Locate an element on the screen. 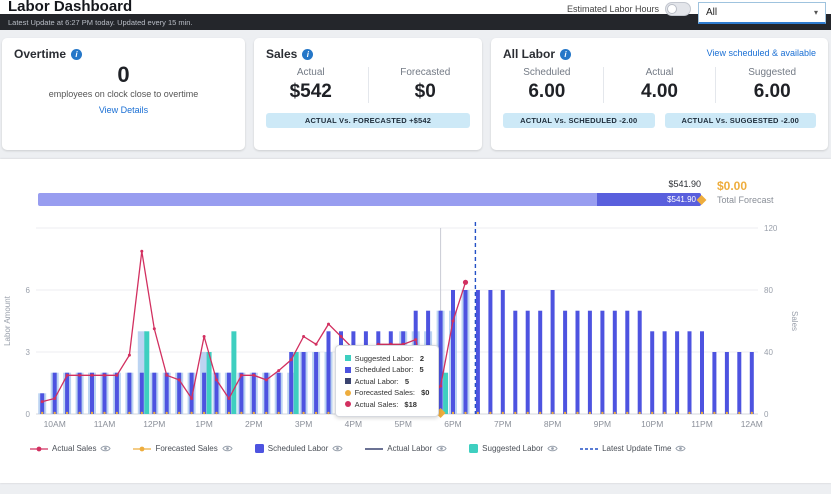 The width and height of the screenshot is (831, 494). tooltip-row: Actual Sales: $18 is located at coordinates (387, 404).